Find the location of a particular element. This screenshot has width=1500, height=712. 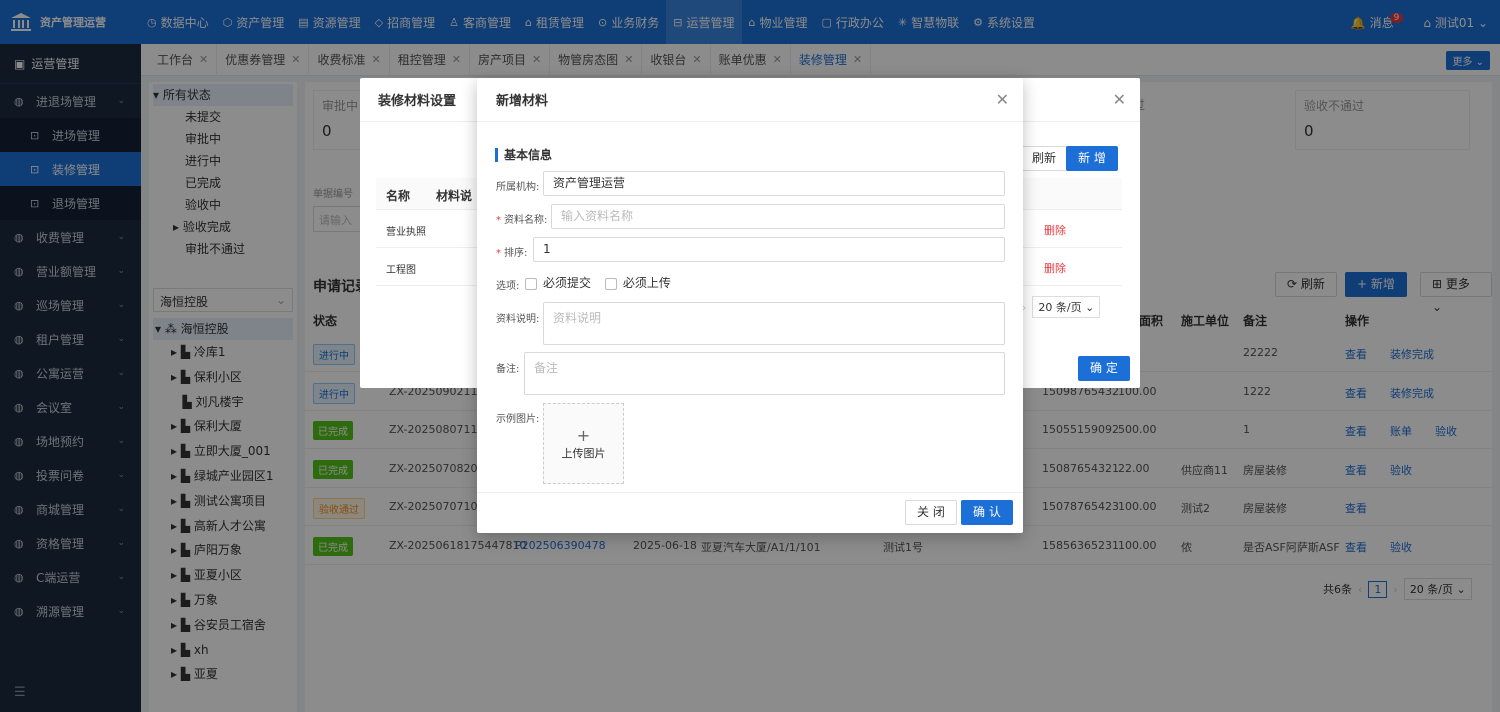

dlg1-add-button: 新 增 is located at coordinates (1092, 158).